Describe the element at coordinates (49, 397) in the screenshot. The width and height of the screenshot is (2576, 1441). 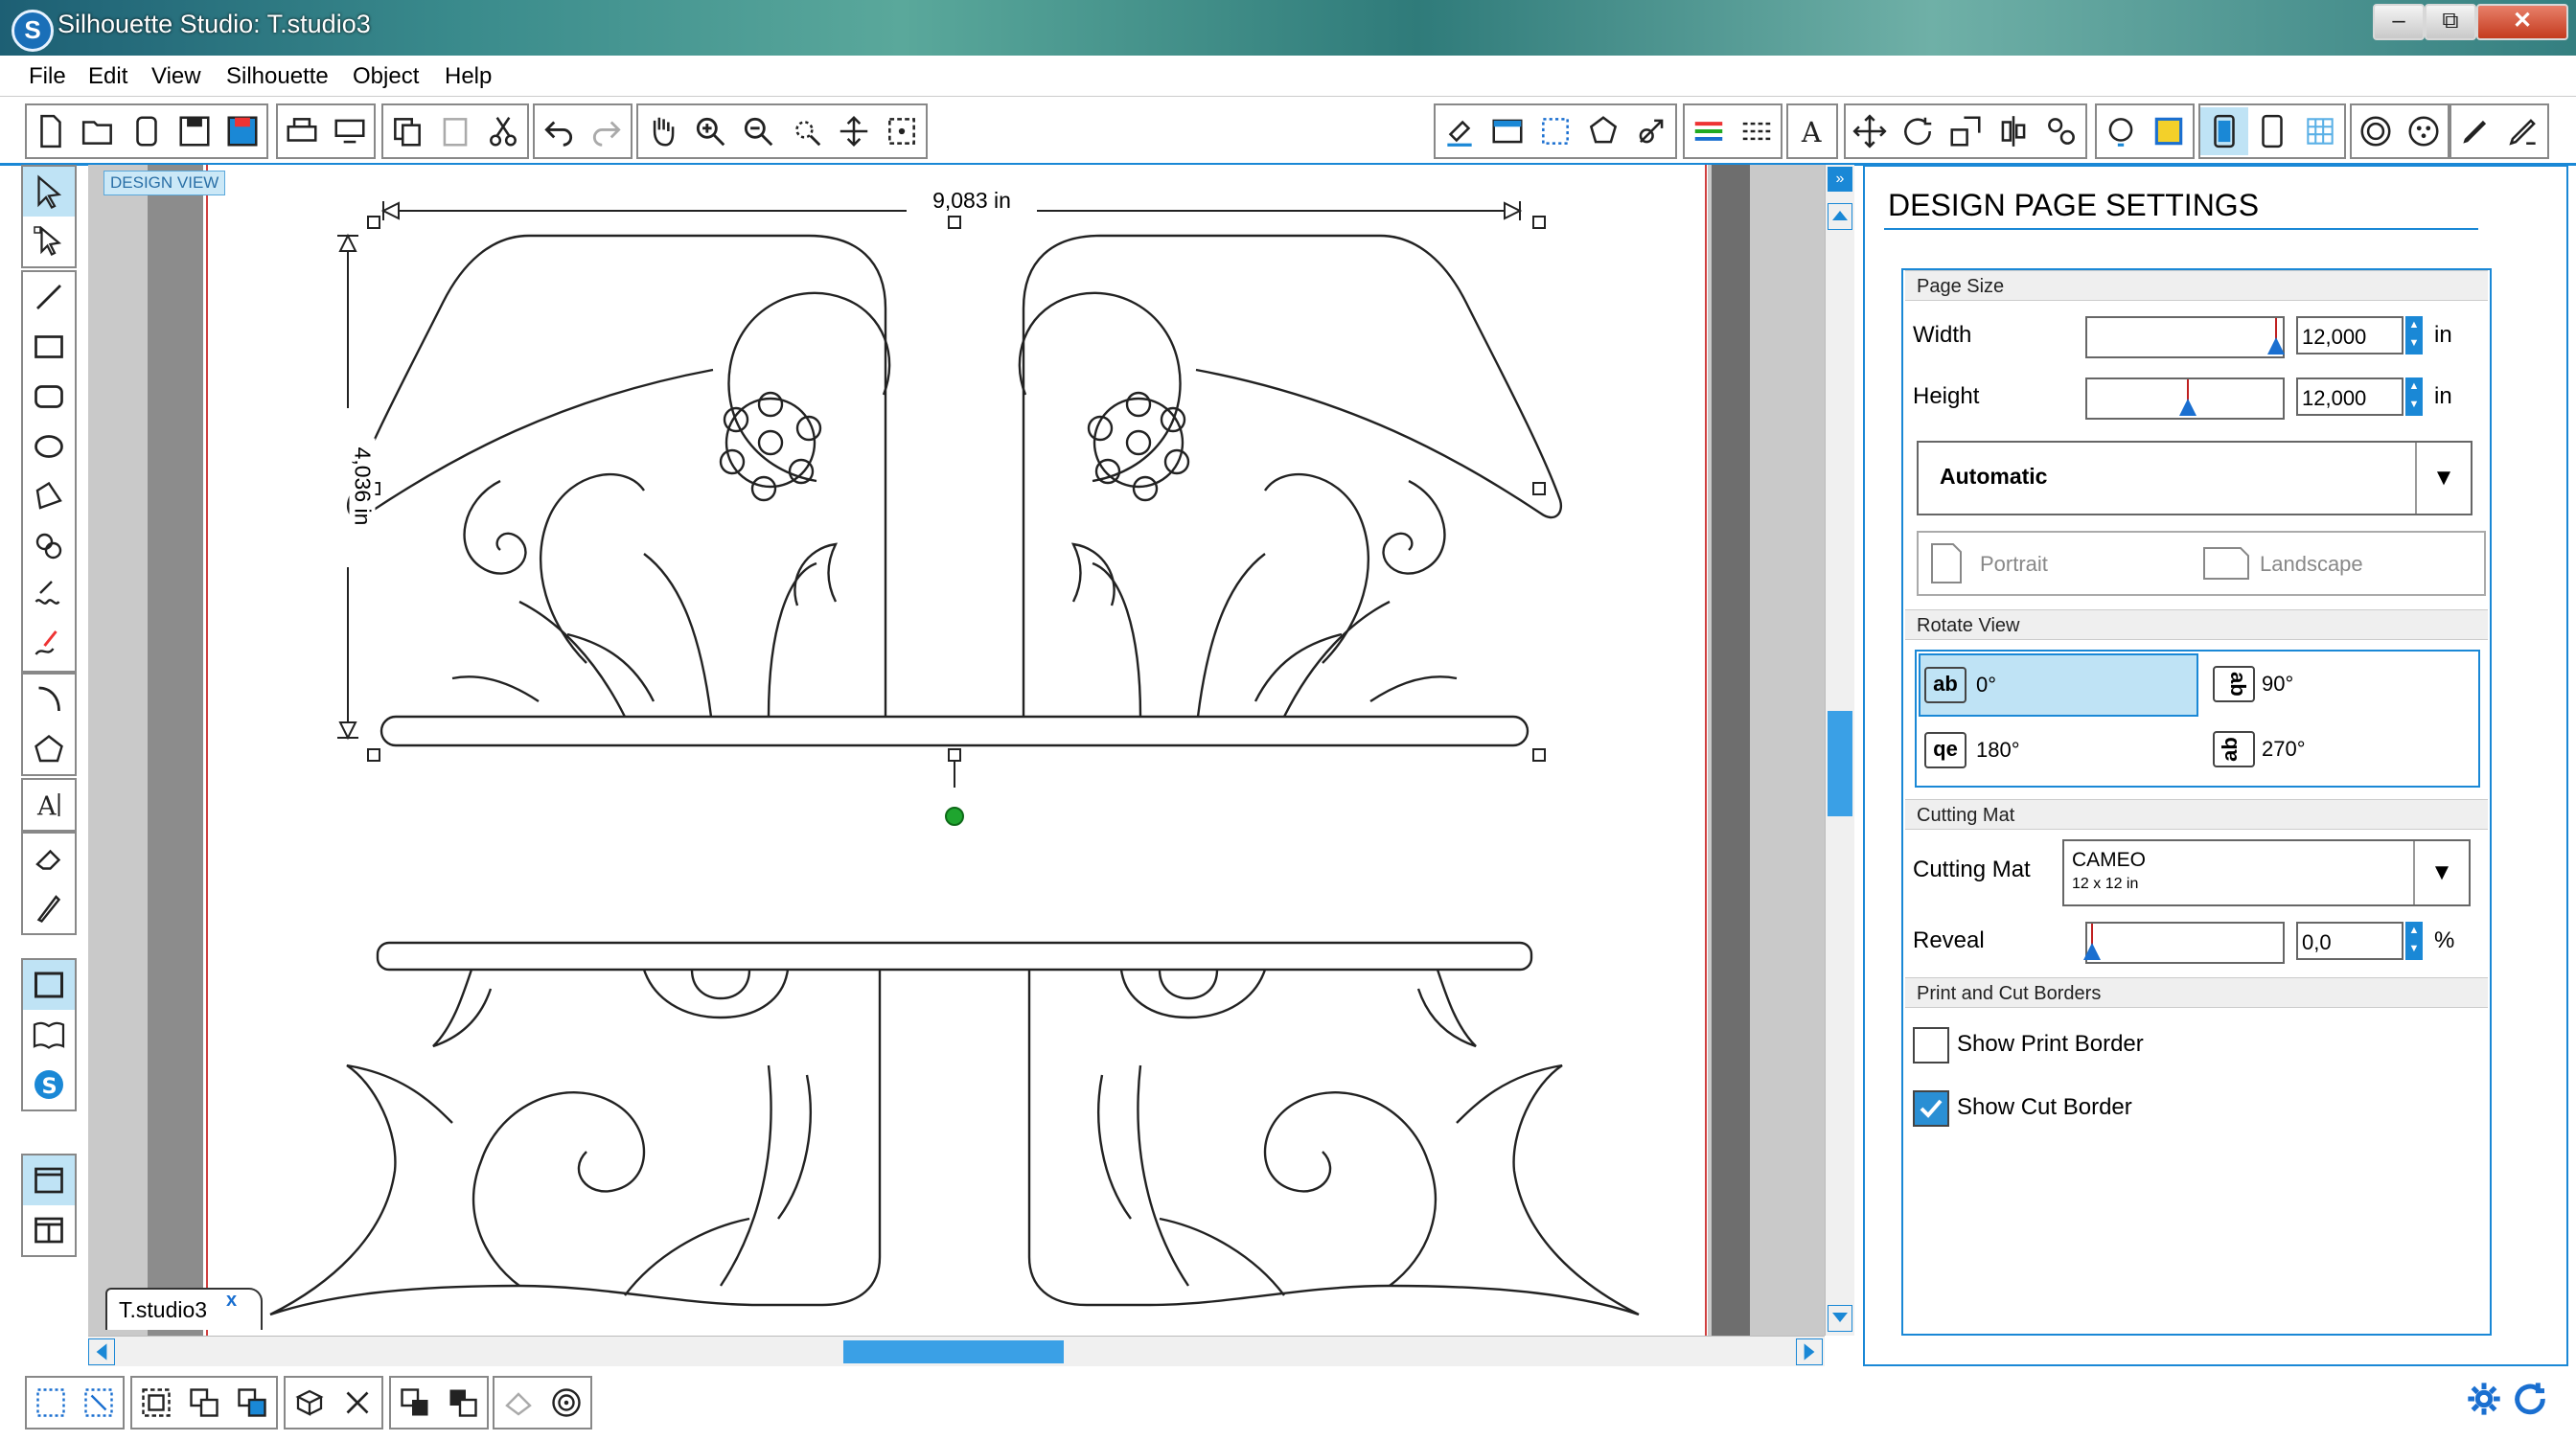
I see `rounded-rectangle-tool-icon` at that location.